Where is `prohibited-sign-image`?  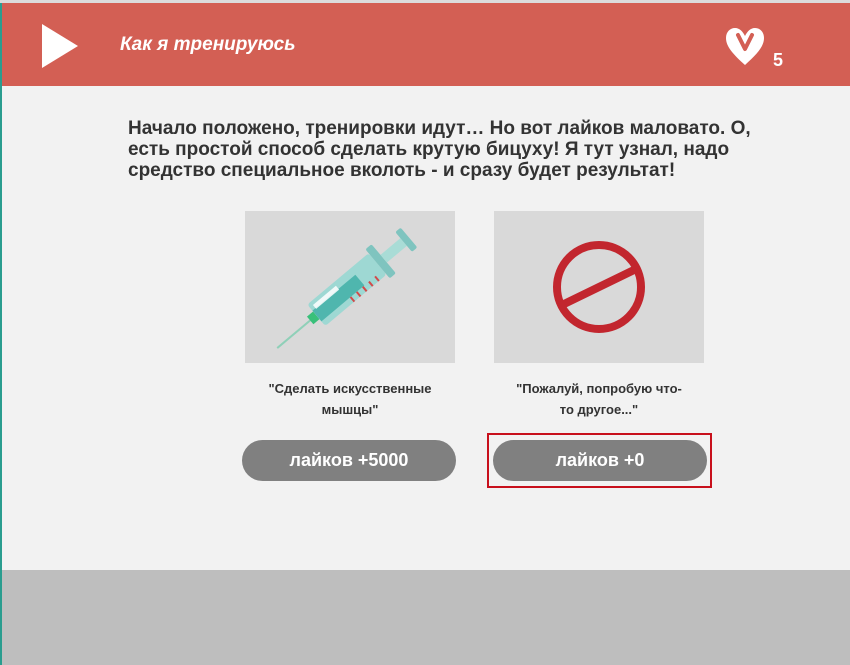 prohibited-sign-image is located at coordinates (599, 287).